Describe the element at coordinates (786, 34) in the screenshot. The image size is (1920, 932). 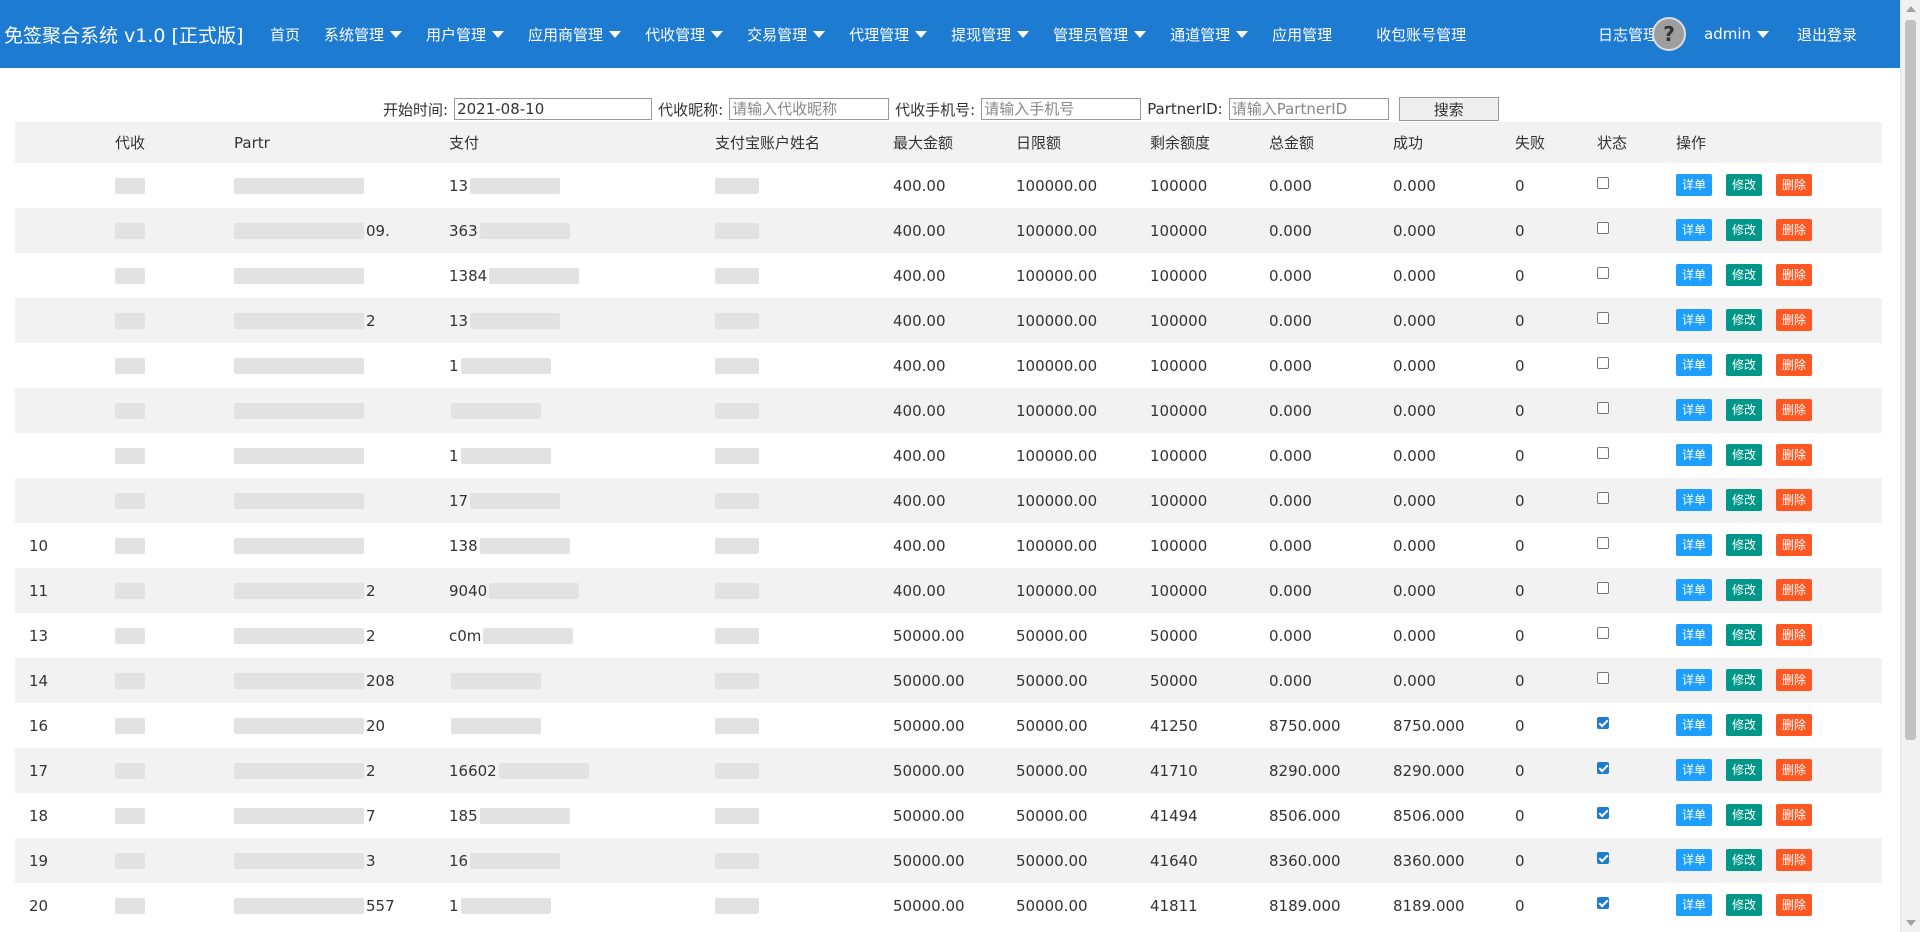
I see `nav-item-5: 交易管理` at that location.